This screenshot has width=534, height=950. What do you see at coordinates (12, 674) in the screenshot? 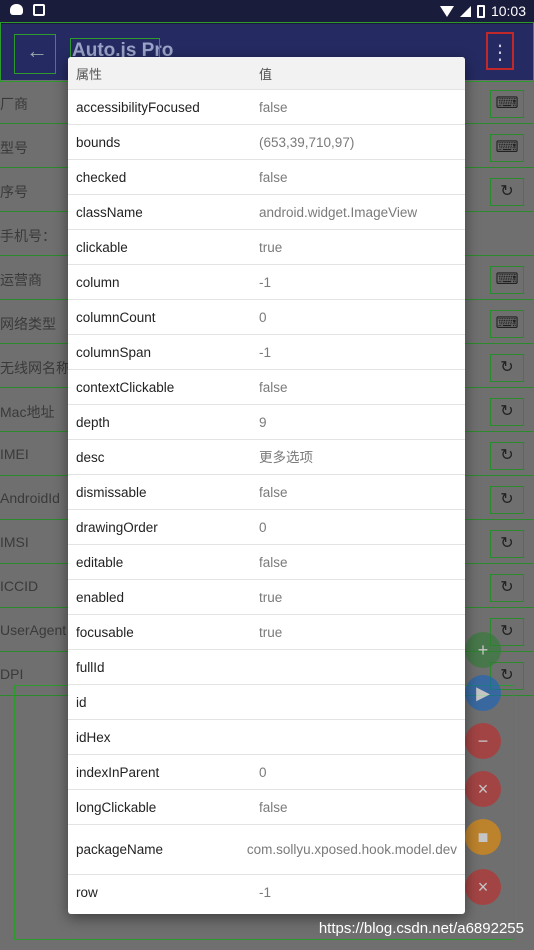
I see `list-item-label: DPI` at bounding box center [12, 674].